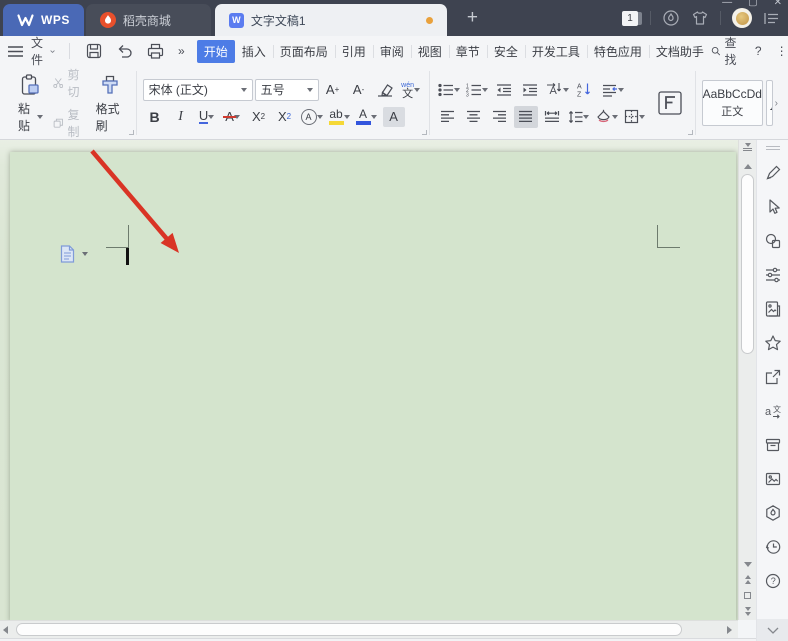  I want to click on ruler-toggle-icon, so click(747, 147).